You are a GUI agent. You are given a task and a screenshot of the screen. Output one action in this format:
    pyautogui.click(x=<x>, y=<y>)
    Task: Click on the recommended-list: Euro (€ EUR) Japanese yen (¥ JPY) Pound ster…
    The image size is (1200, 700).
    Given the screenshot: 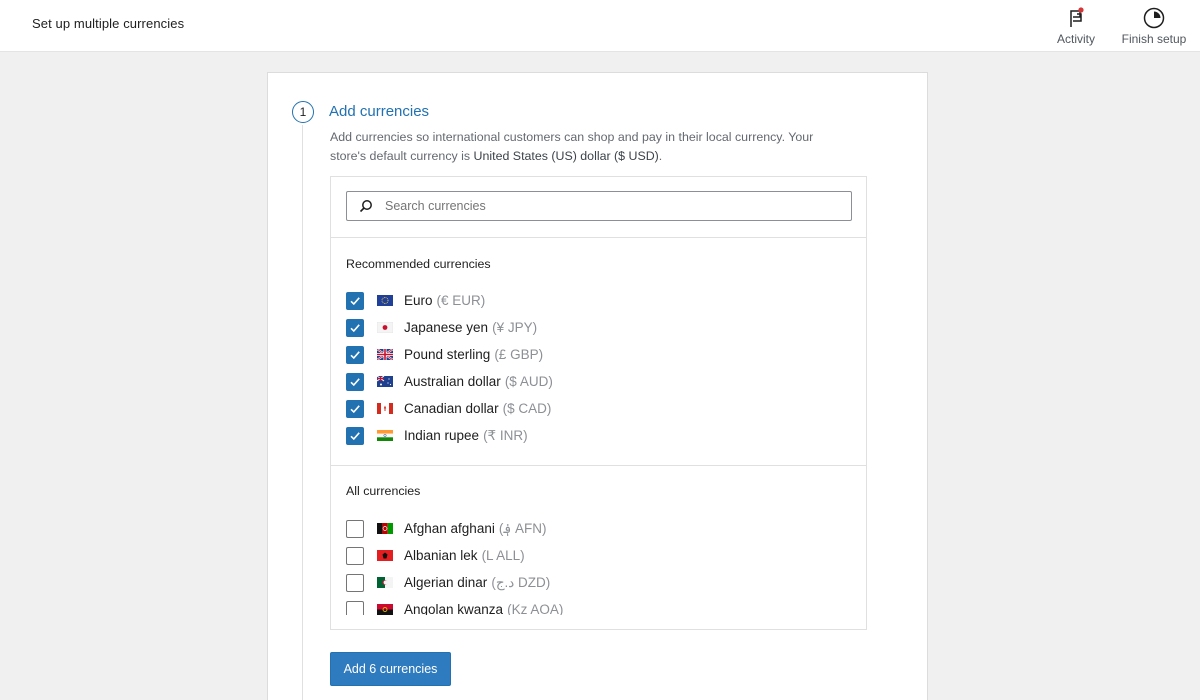 What is the action you would take?
    pyautogui.click(x=449, y=368)
    